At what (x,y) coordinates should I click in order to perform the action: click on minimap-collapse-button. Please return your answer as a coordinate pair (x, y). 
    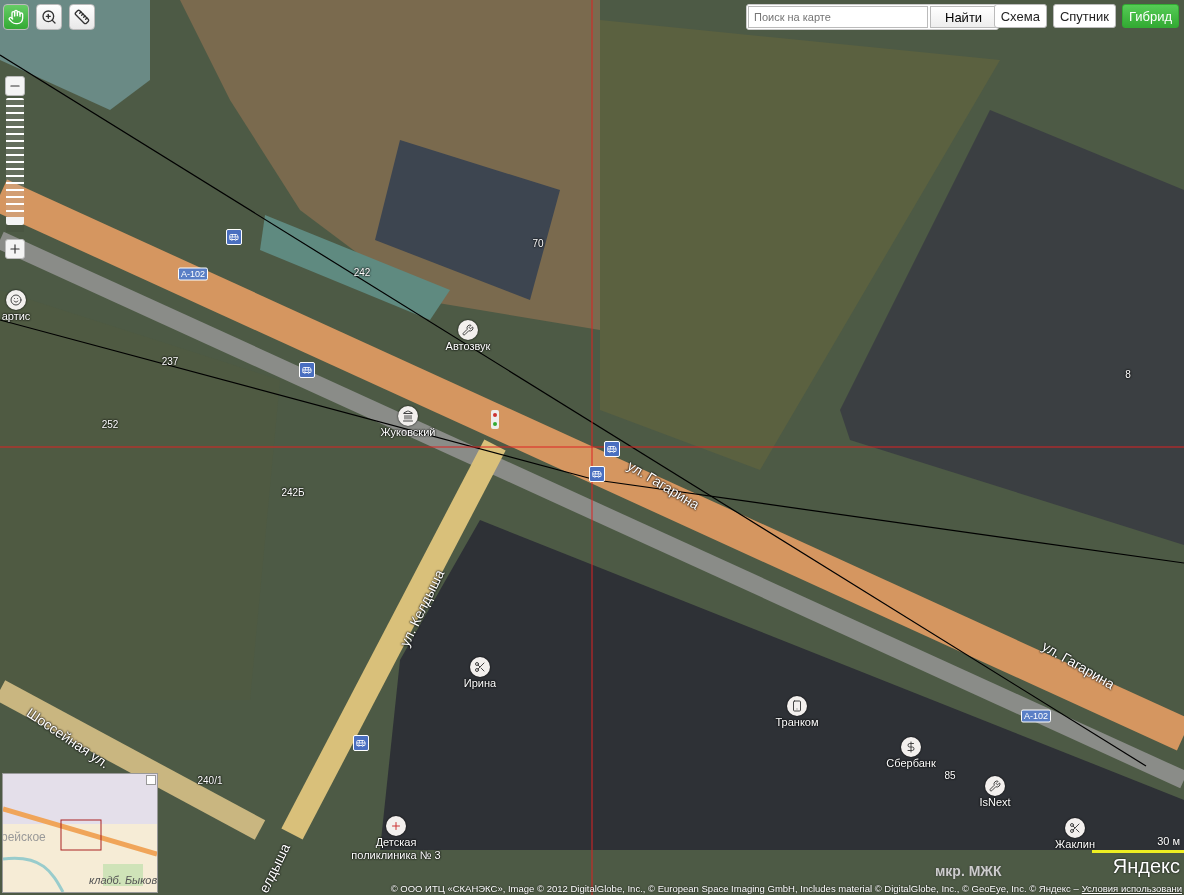
    Looking at the image, I should click on (151, 780).